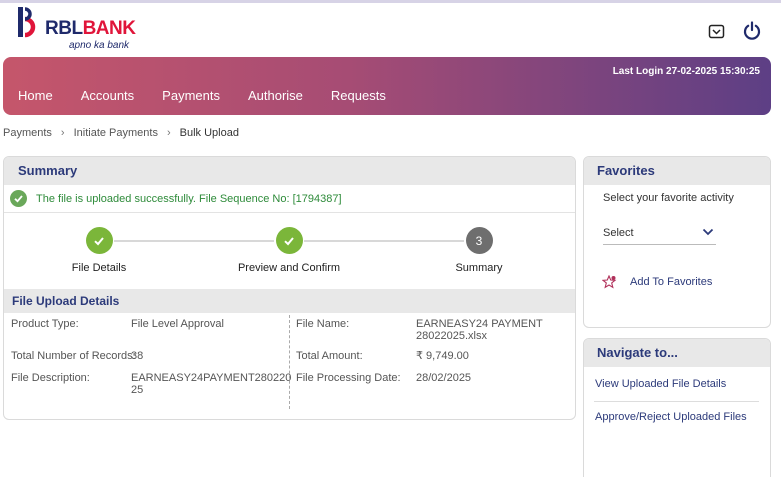  What do you see at coordinates (479, 324) in the screenshot?
I see `file-name-value-line1: EARNEASY24 PAYMENT` at bounding box center [479, 324].